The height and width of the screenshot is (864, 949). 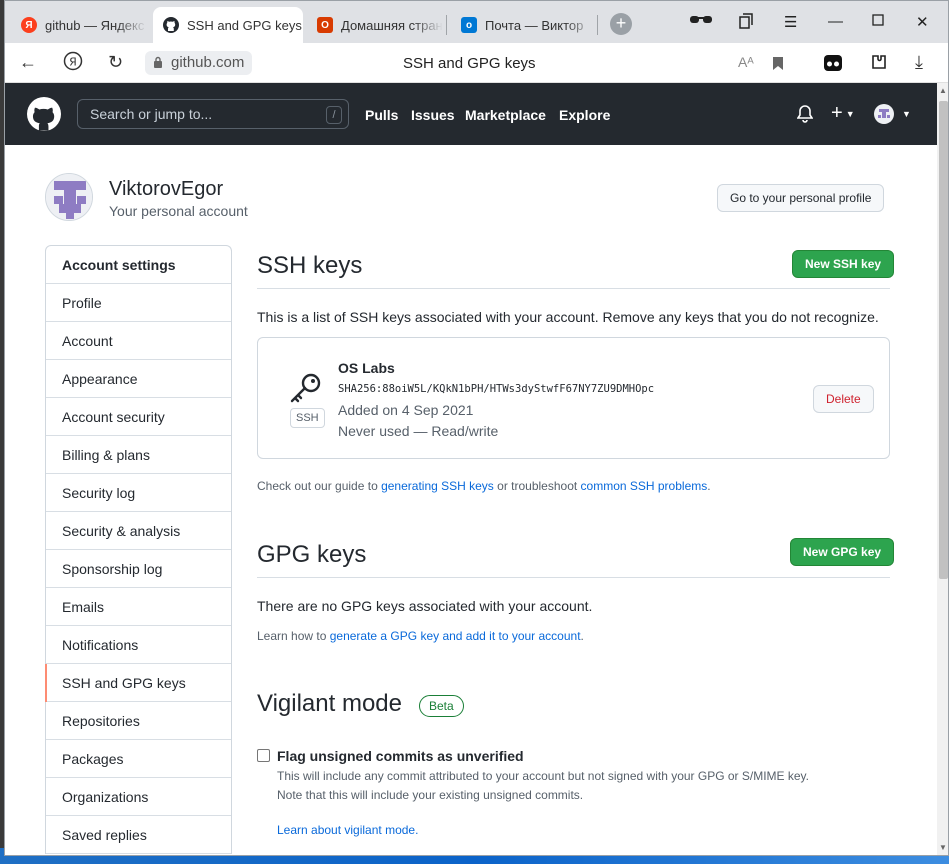 What do you see at coordinates (469, 63) in the screenshot?
I see `page-title: SSH and GPG keys` at bounding box center [469, 63].